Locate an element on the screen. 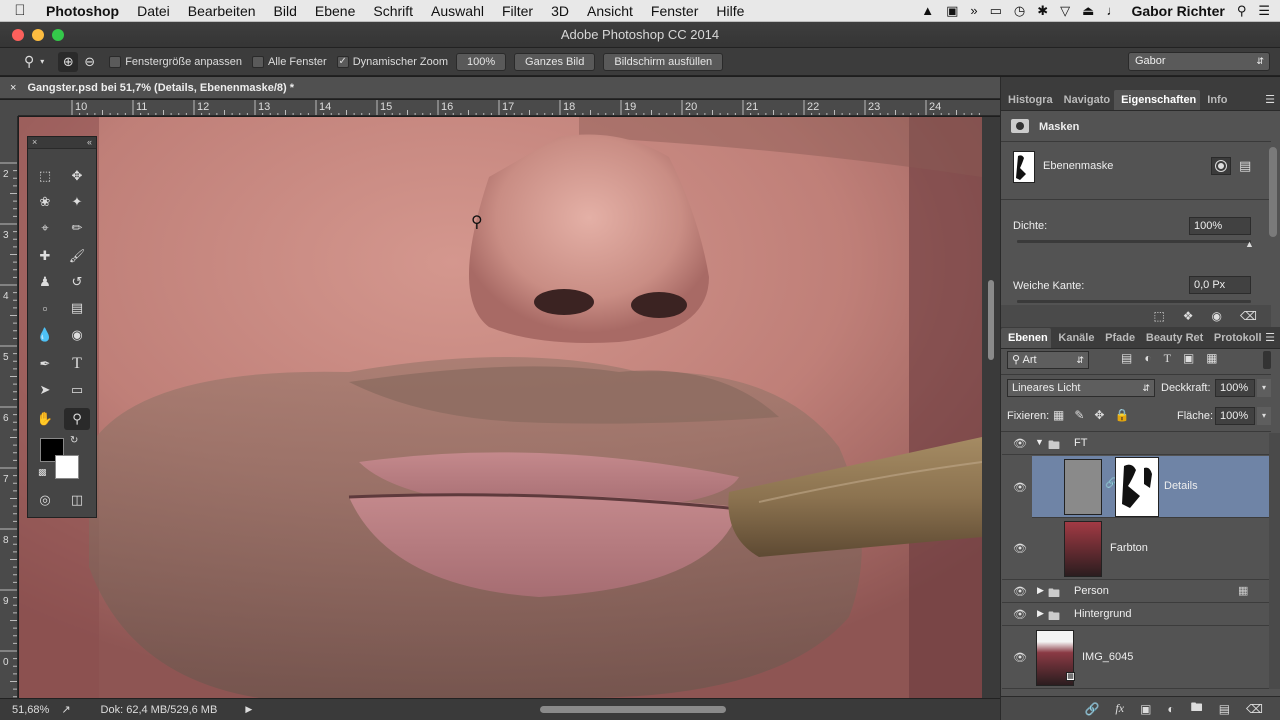 The image size is (1280, 720). tab-layers: Ebenen is located at coordinates (1026, 338).